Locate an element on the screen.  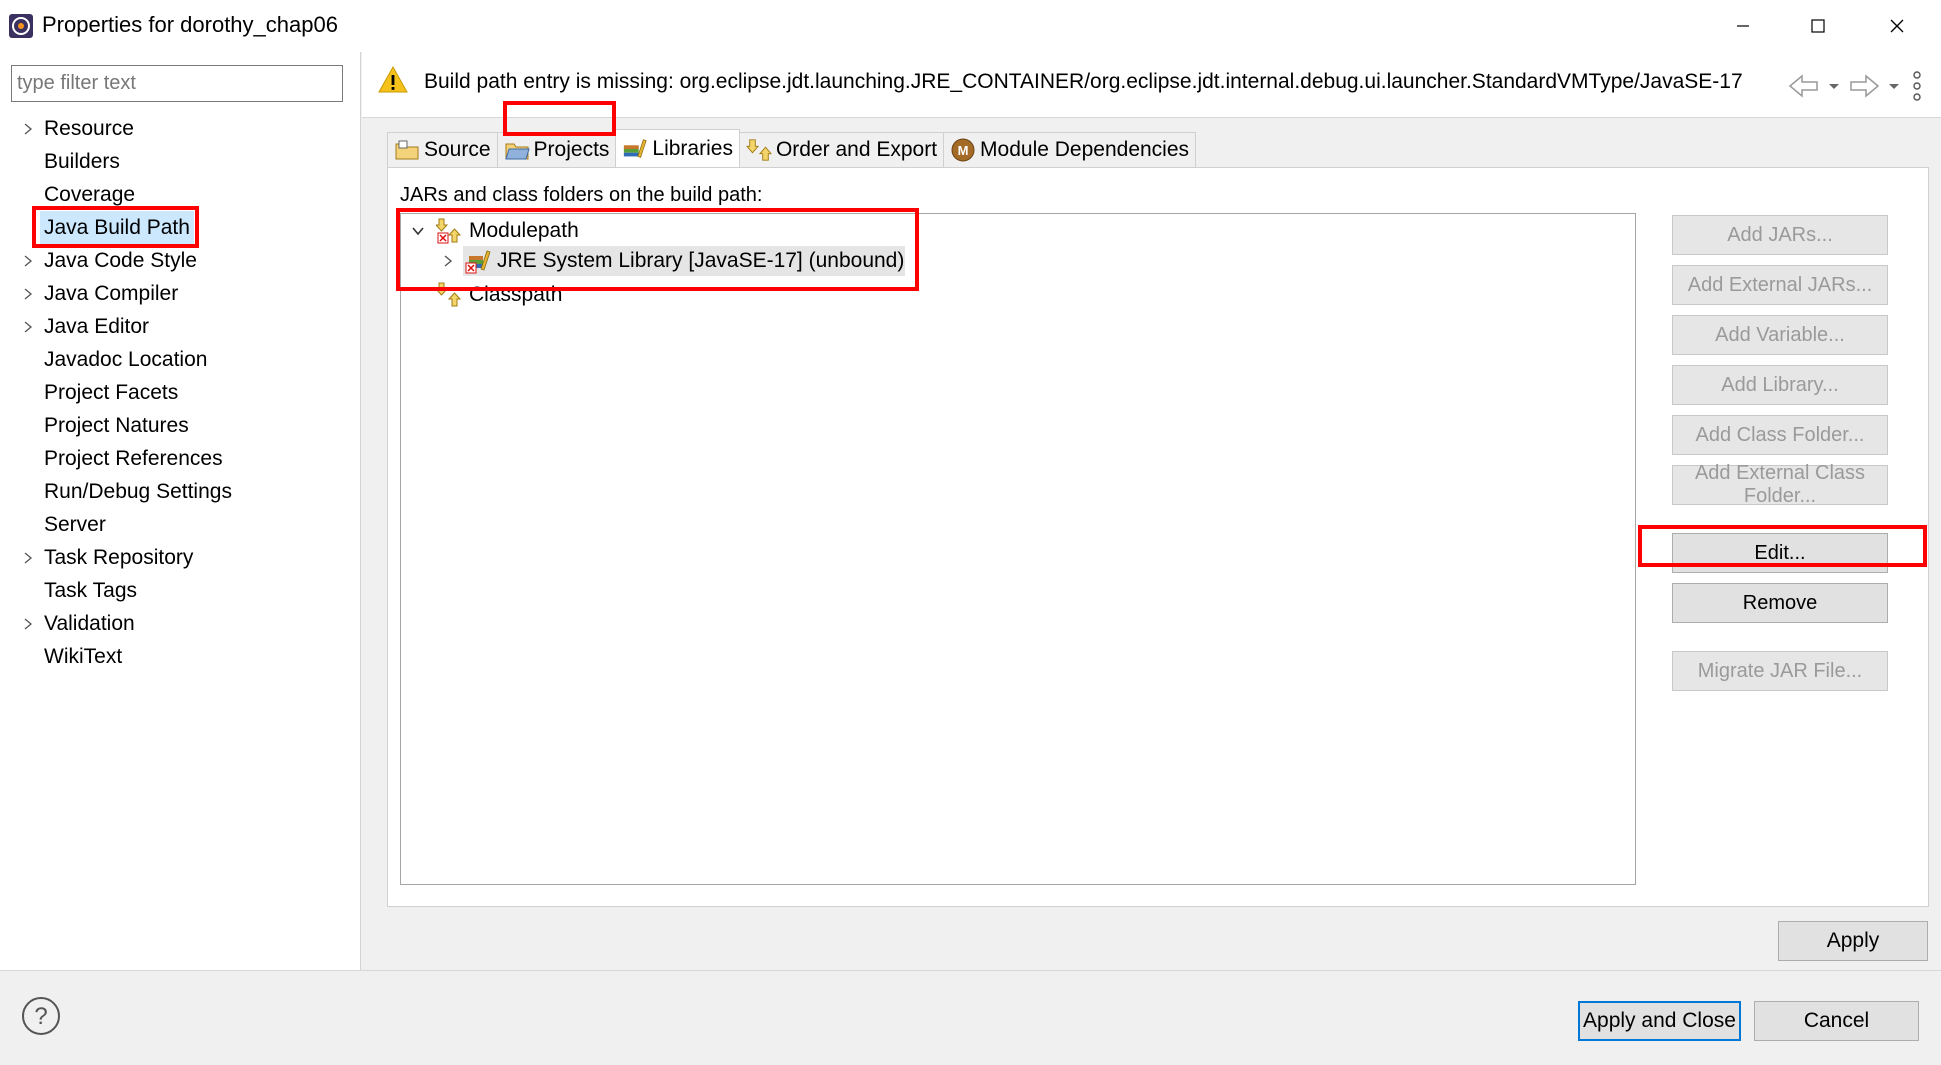
jre-library-error-icon is located at coordinates (478, 262).